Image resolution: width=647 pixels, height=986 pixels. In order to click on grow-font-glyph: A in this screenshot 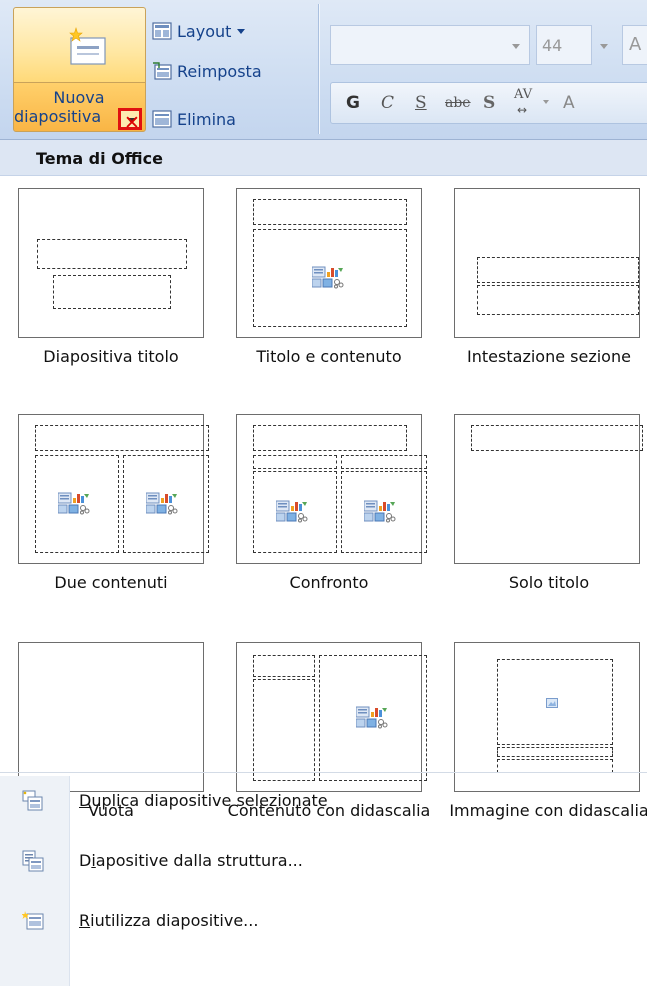, I will do `click(635, 44)`.